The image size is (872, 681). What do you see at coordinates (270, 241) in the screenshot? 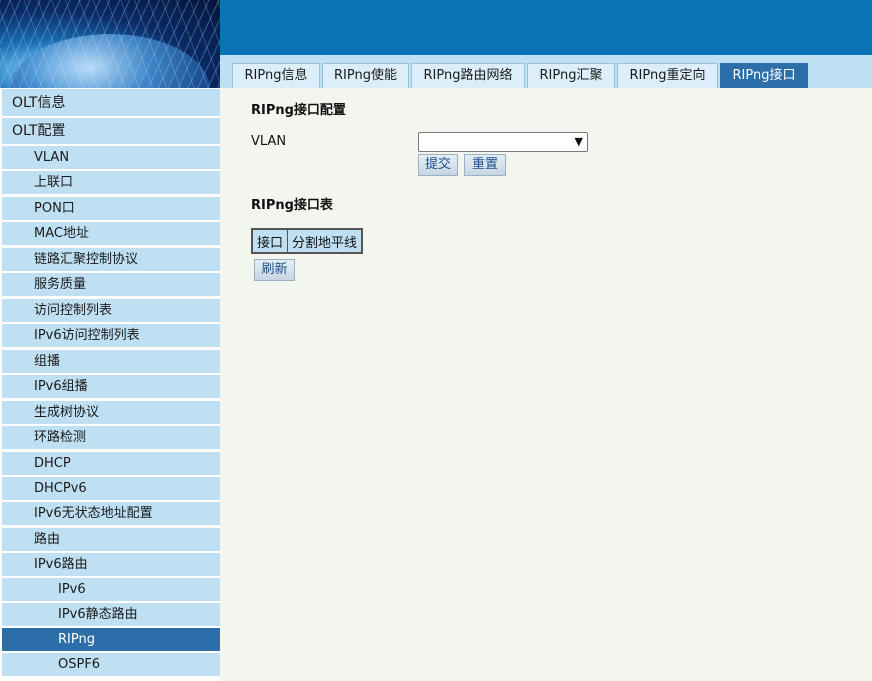
I see `column-header-interface: 接口` at bounding box center [270, 241].